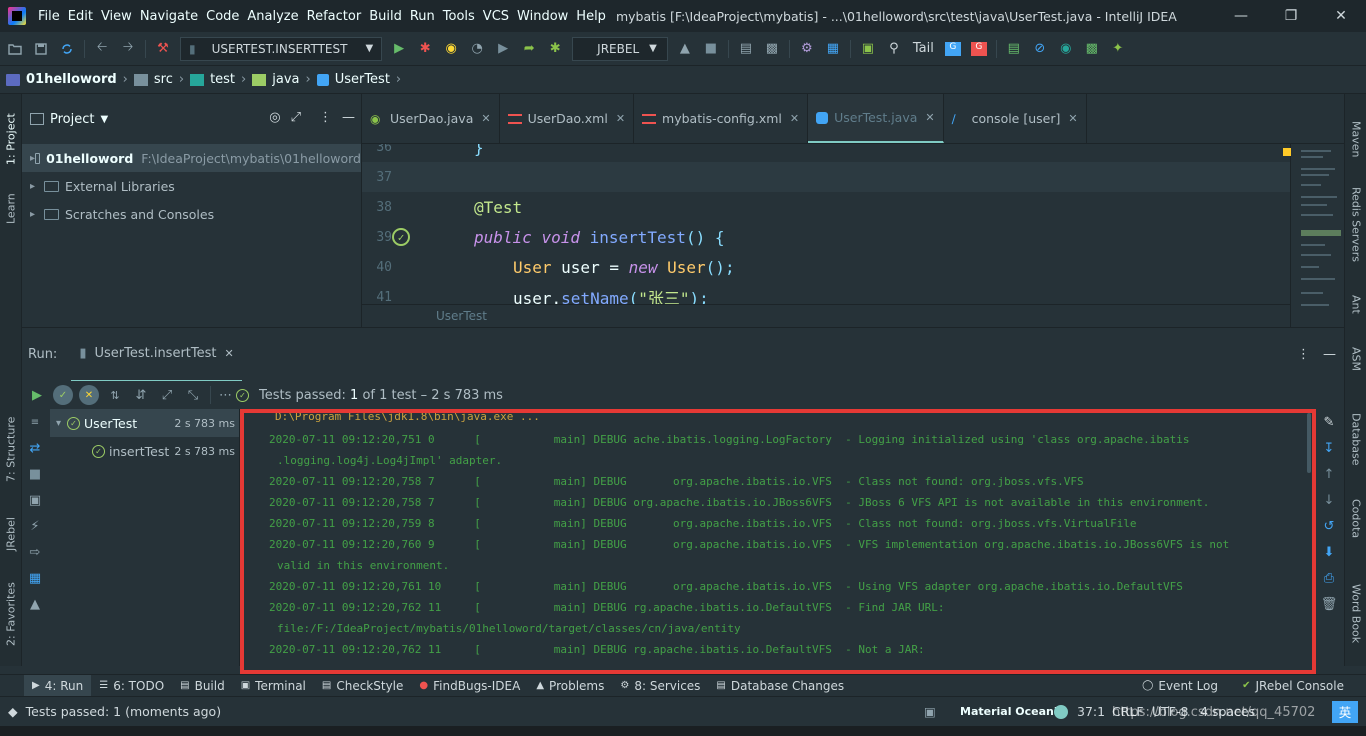 The image size is (1366, 736). What do you see at coordinates (63, 395) in the screenshot?
I see `show-passed-icon: ✓` at bounding box center [63, 395].